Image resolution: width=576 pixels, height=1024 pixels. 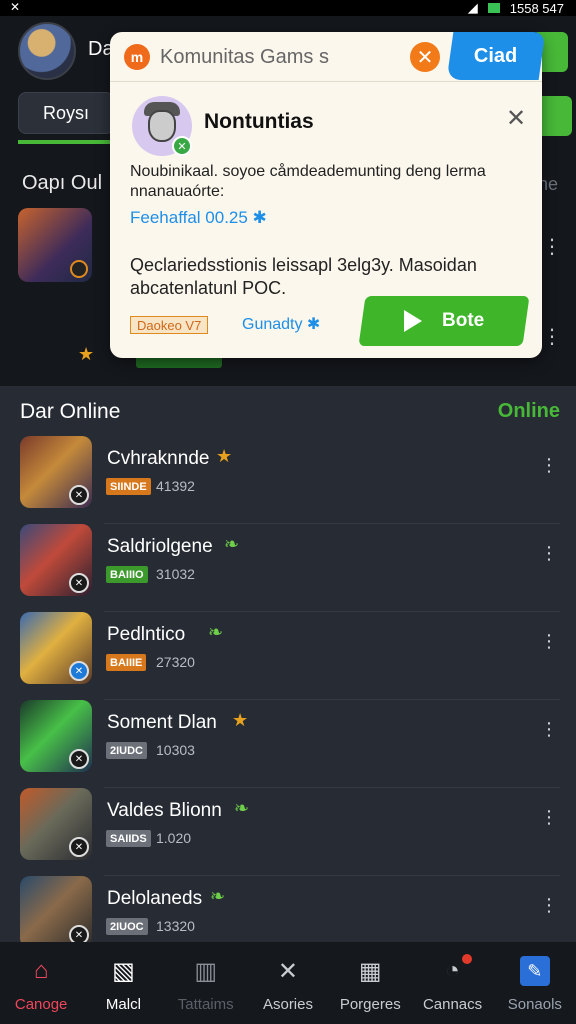 I want to click on image-icon: ▧, so click(x=123, y=971).